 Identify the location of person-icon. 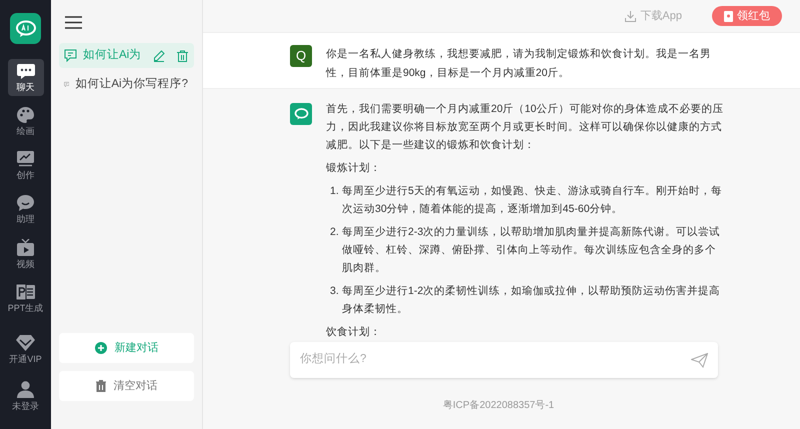
(25, 389).